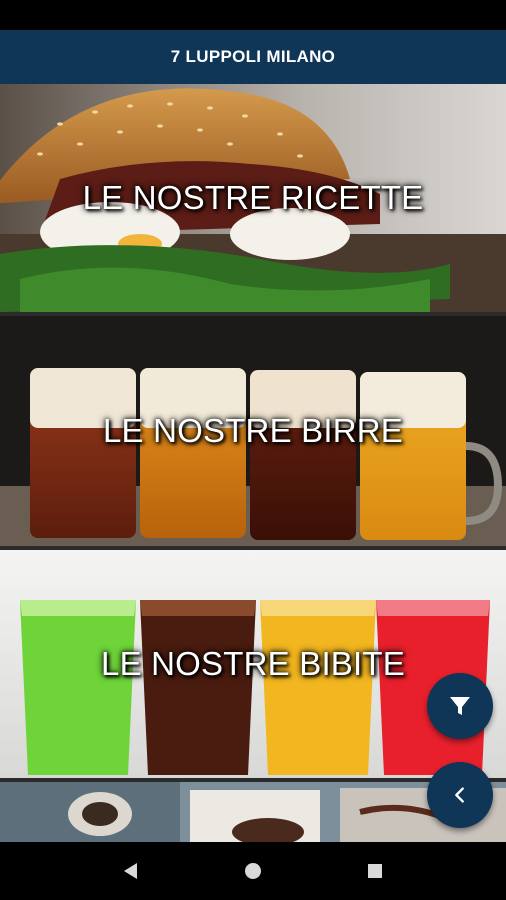 This screenshot has width=506, height=900. I want to click on circle-home-icon, so click(253, 871).